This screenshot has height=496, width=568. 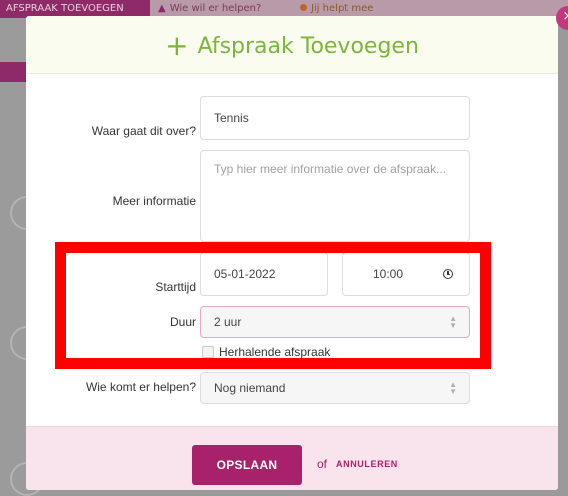 I want to click on select-arrows-icon: ▲ ▼, so click(x=453, y=388).